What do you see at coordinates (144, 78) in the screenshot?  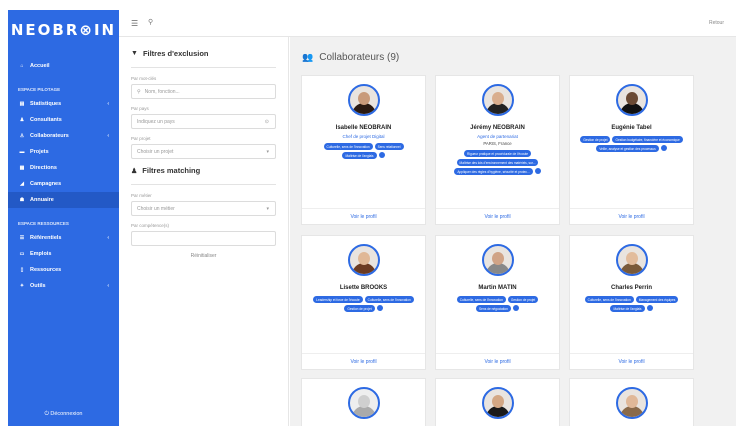 I see `keyword-label: Par mot-clés` at bounding box center [144, 78].